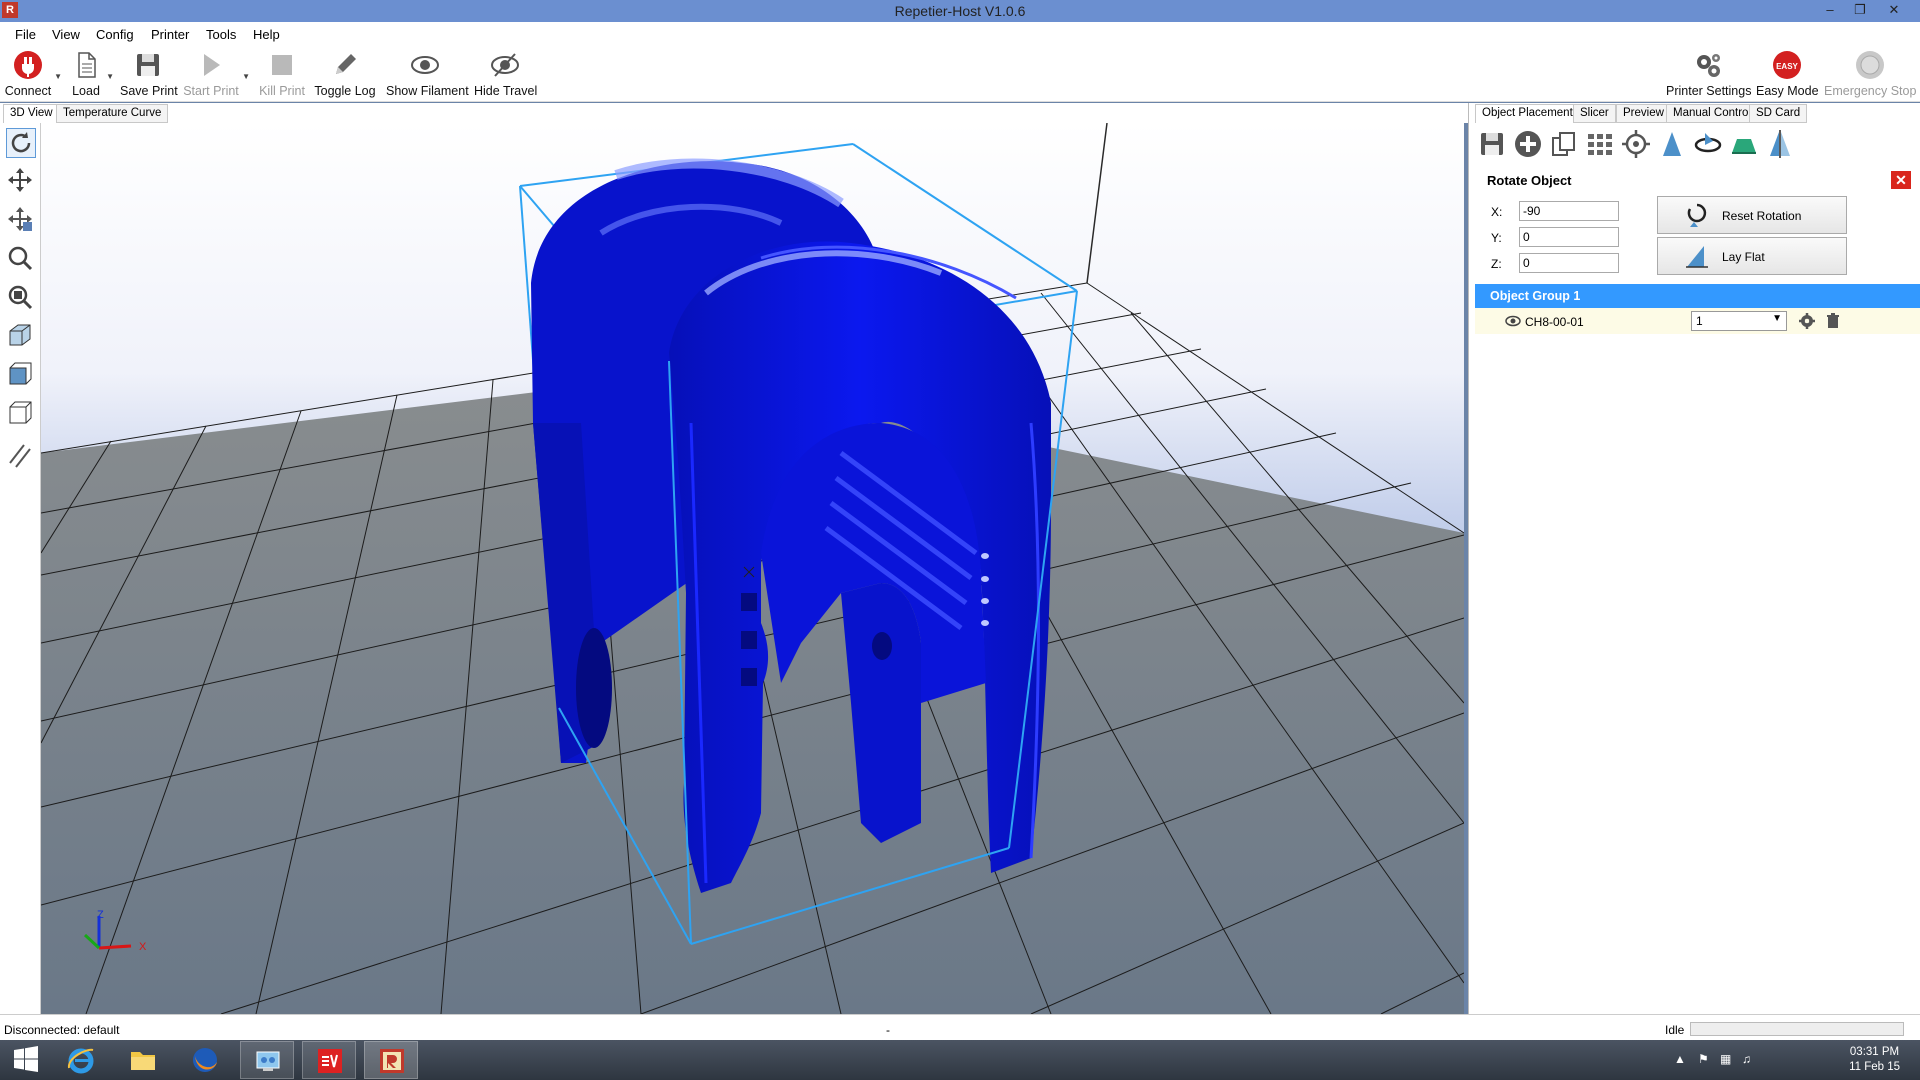 This screenshot has height=1080, width=1920. What do you see at coordinates (267, 1060) in the screenshot?
I see `taskbar-control-panel` at bounding box center [267, 1060].